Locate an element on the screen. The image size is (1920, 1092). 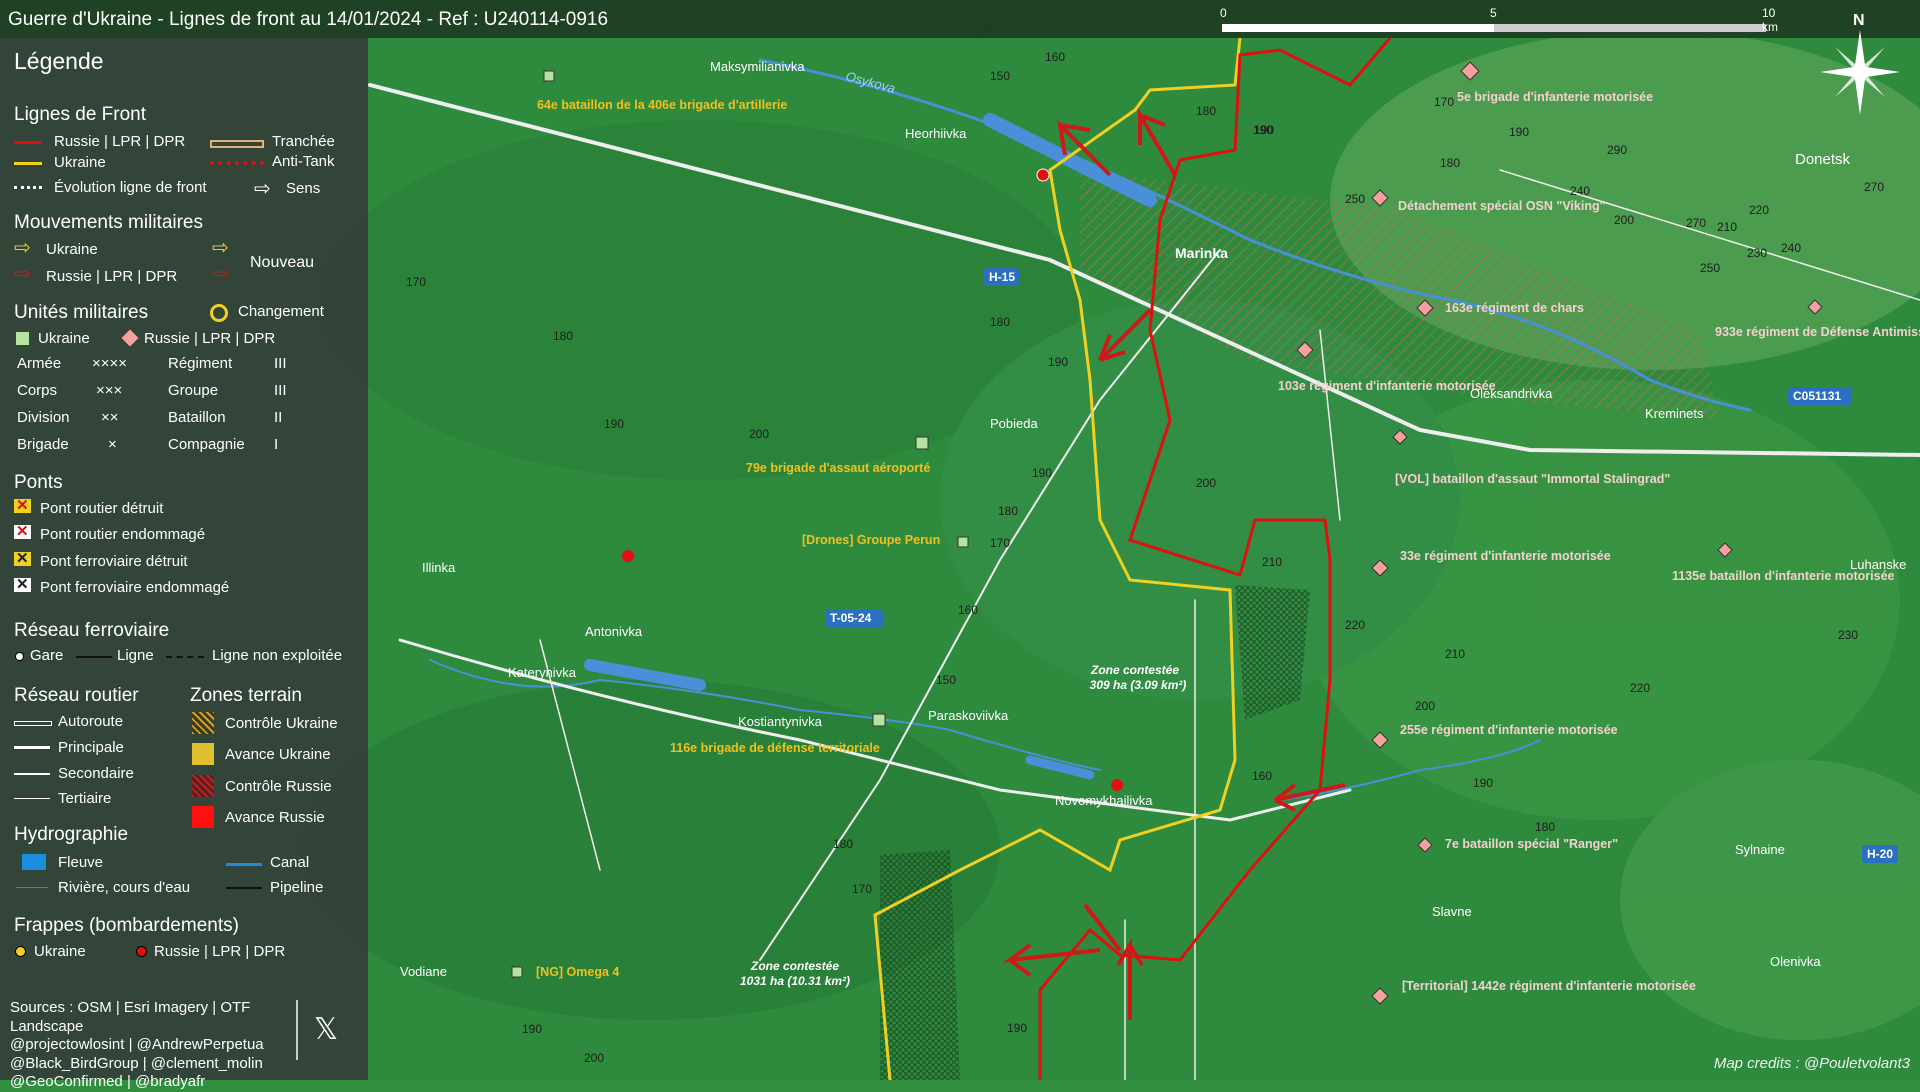
zone-russia-control-swatch is located at coordinates (203, 786).